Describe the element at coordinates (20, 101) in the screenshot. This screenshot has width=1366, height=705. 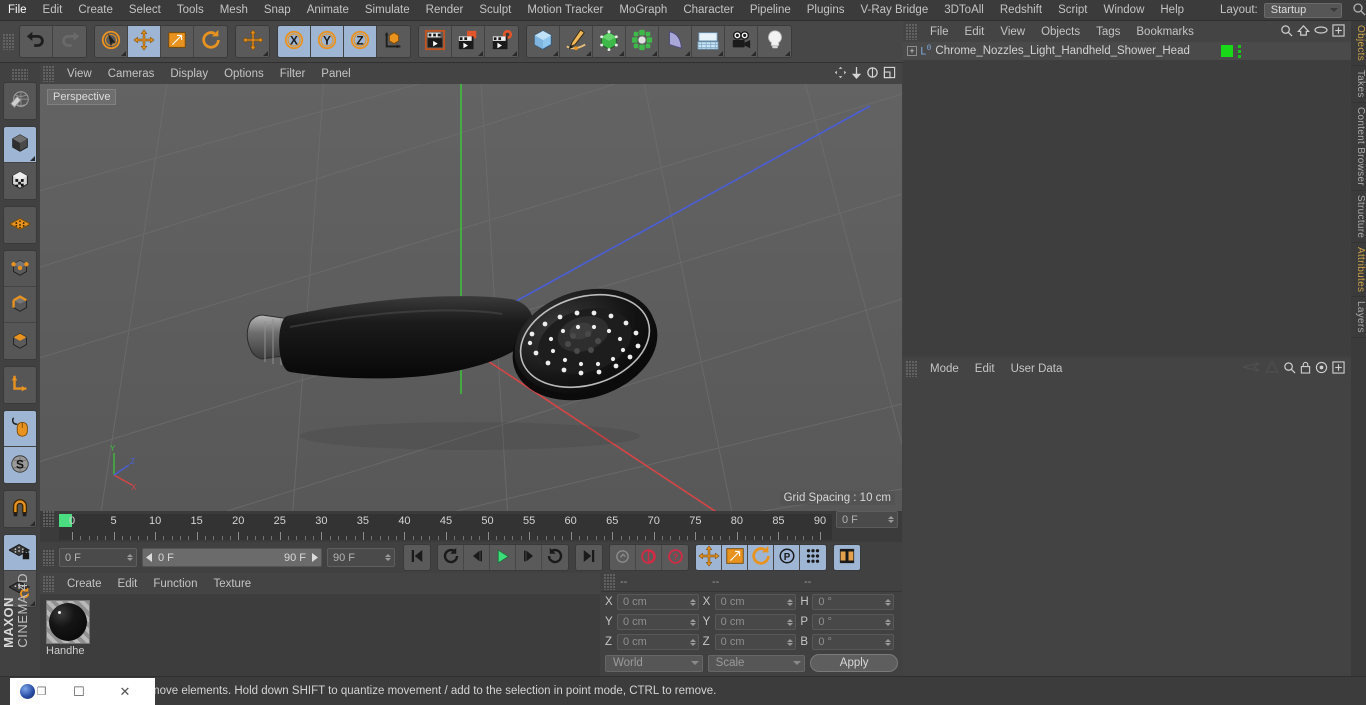
I see `make-editable-button` at that location.